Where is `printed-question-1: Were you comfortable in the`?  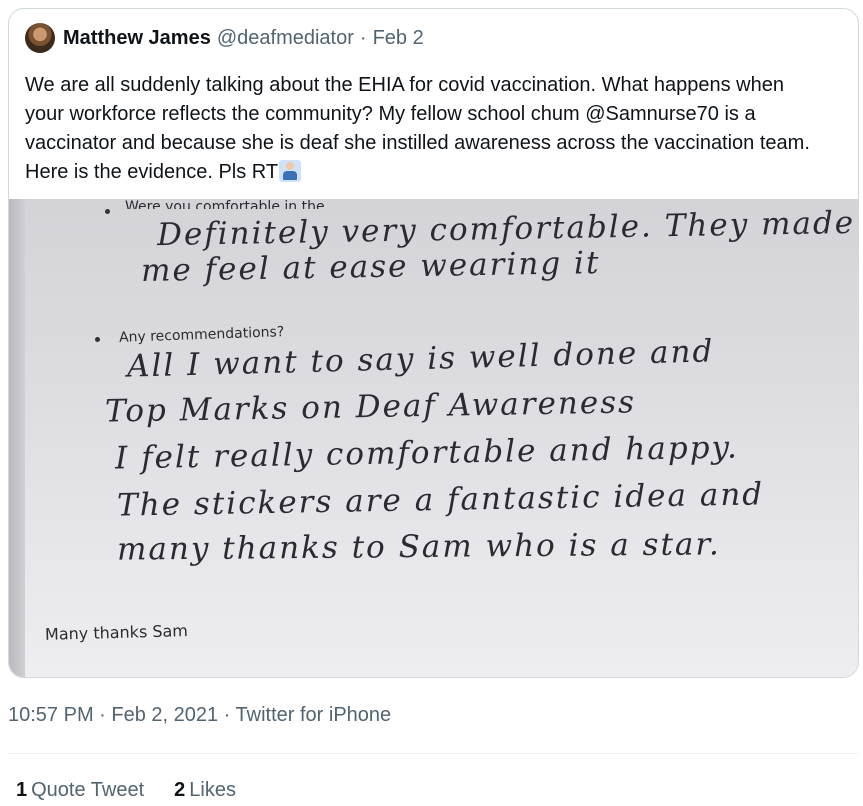 printed-question-1: Were you comfortable in the is located at coordinates (225, 207).